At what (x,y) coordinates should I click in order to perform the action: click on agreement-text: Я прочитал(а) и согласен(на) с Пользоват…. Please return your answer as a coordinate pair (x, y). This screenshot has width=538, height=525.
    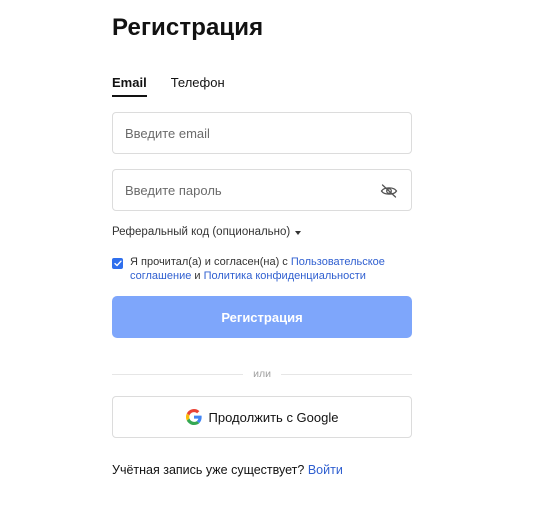
    Looking at the image, I should click on (271, 269).